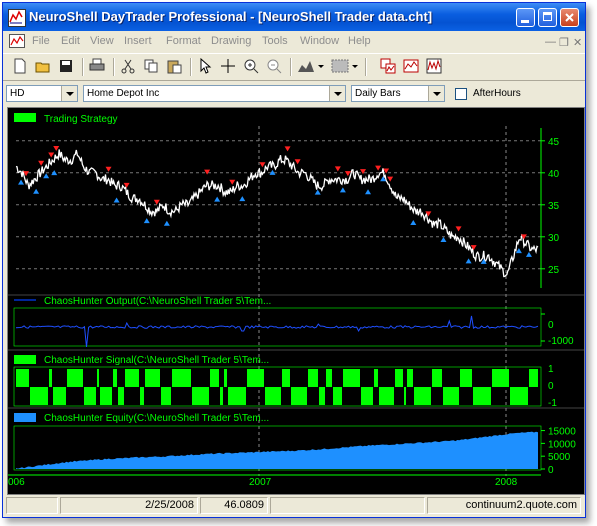  I want to click on output-series, so click(277, 331).